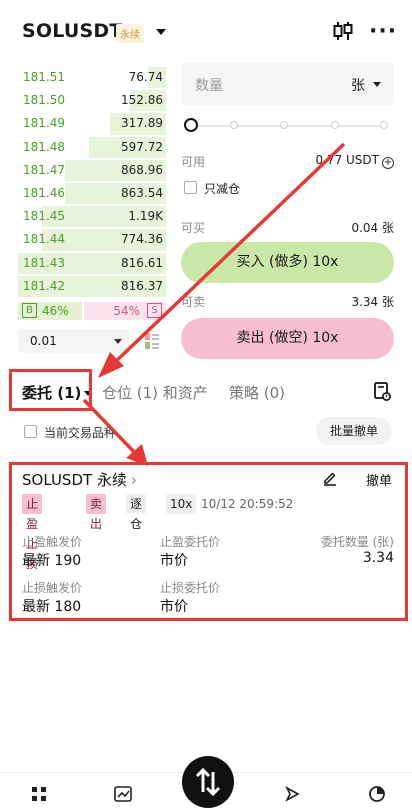 This screenshot has height=808, width=412. What do you see at coordinates (92, 286) in the screenshot?
I see `book-row: 181.42 816.37` at bounding box center [92, 286].